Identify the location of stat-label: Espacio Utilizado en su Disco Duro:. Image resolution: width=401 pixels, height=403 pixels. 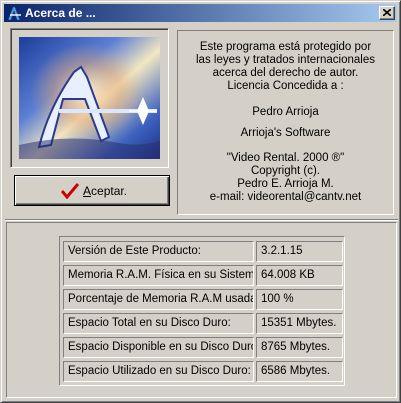
(158, 371).